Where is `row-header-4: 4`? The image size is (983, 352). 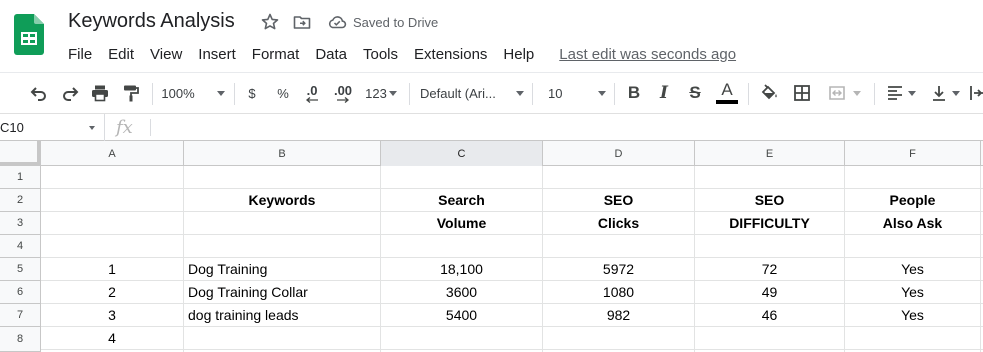
row-header-4: 4 is located at coordinates (20, 246).